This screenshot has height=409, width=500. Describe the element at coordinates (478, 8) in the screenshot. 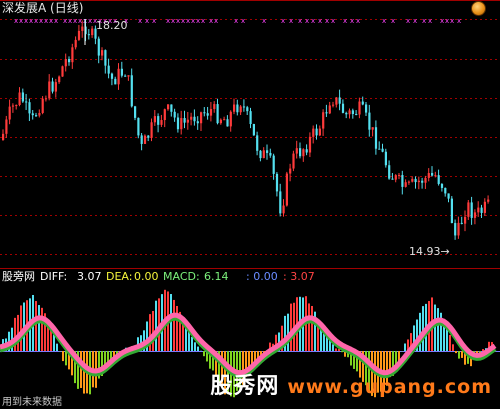

I see `options-button-icon` at that location.